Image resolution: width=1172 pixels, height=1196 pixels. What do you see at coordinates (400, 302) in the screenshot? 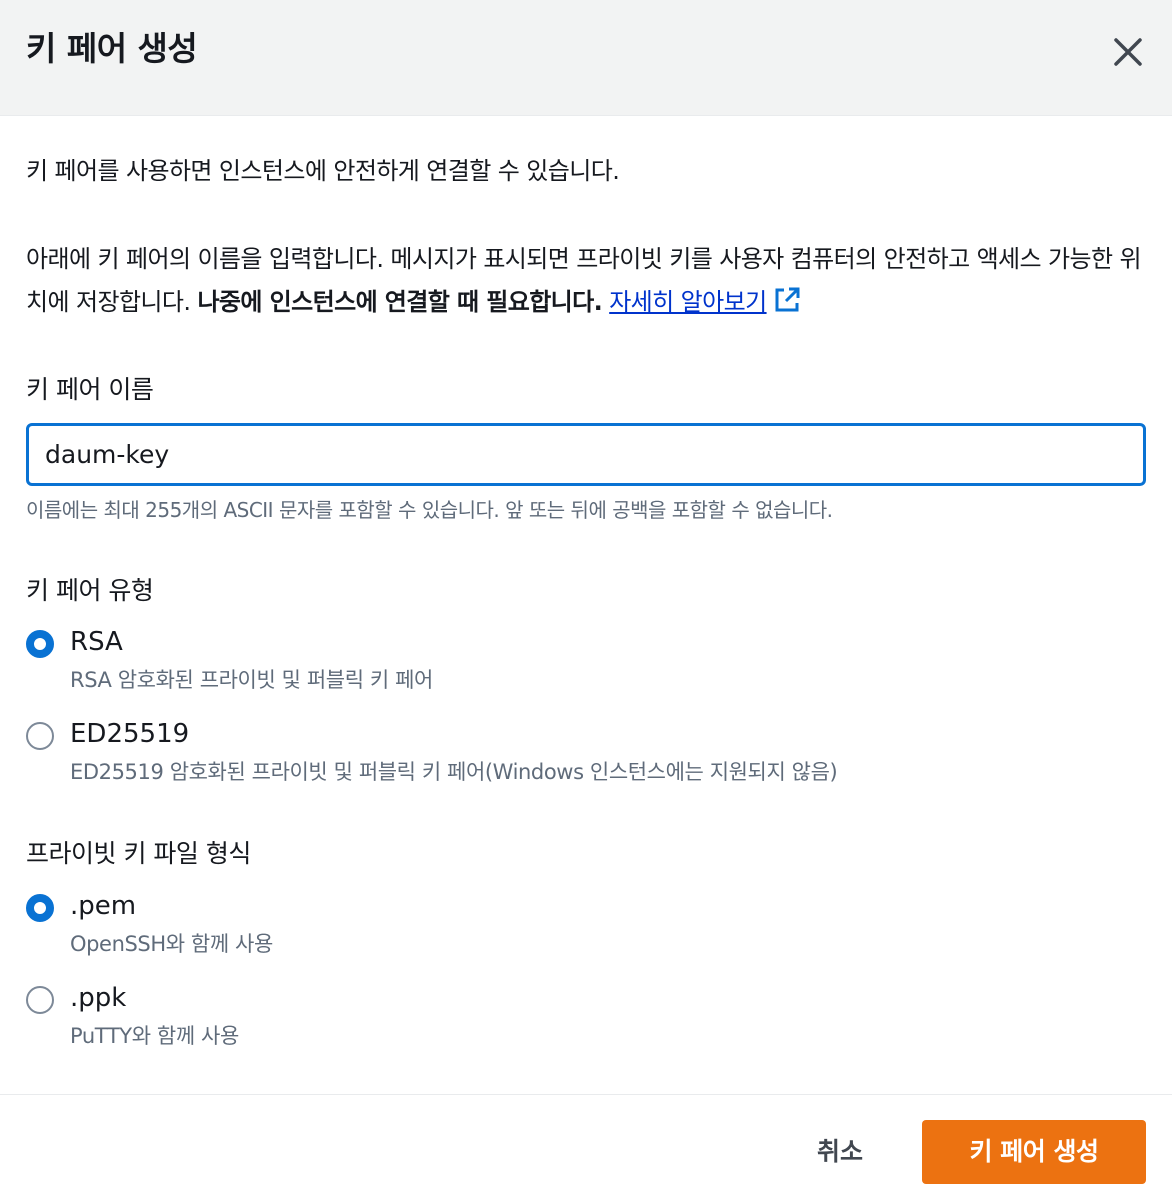
I see `description-bold: 나중에 인스턴스에 연결할 때 필요합니다.` at bounding box center [400, 302].